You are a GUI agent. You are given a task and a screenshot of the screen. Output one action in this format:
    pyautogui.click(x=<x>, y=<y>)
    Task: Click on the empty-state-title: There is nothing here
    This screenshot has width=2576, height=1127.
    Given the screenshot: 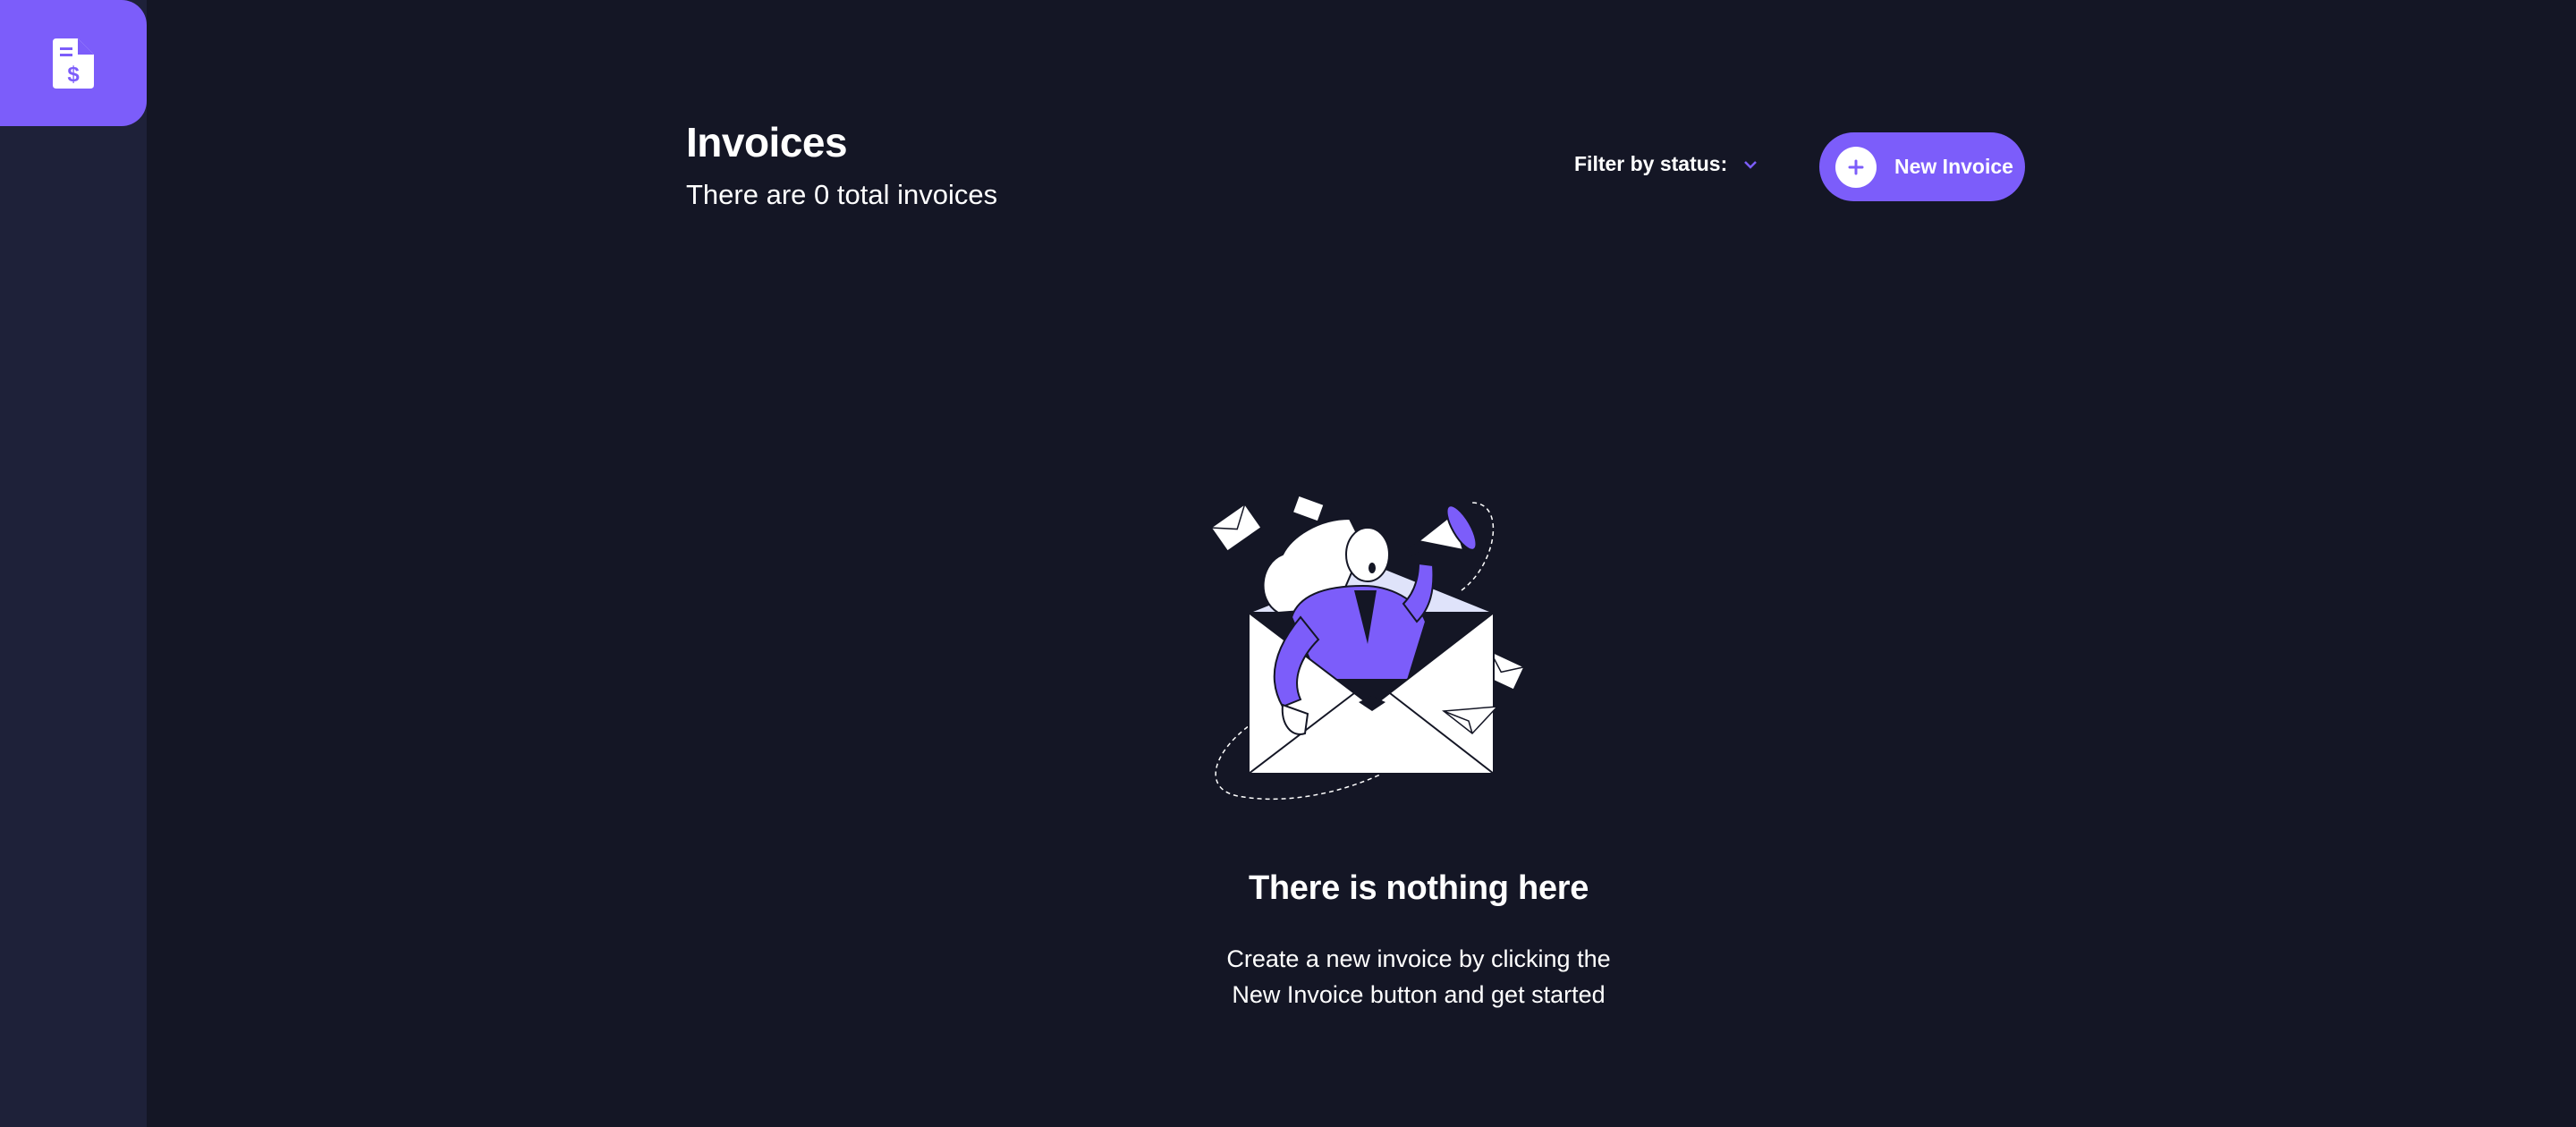 What is the action you would take?
    pyautogui.click(x=1418, y=888)
    